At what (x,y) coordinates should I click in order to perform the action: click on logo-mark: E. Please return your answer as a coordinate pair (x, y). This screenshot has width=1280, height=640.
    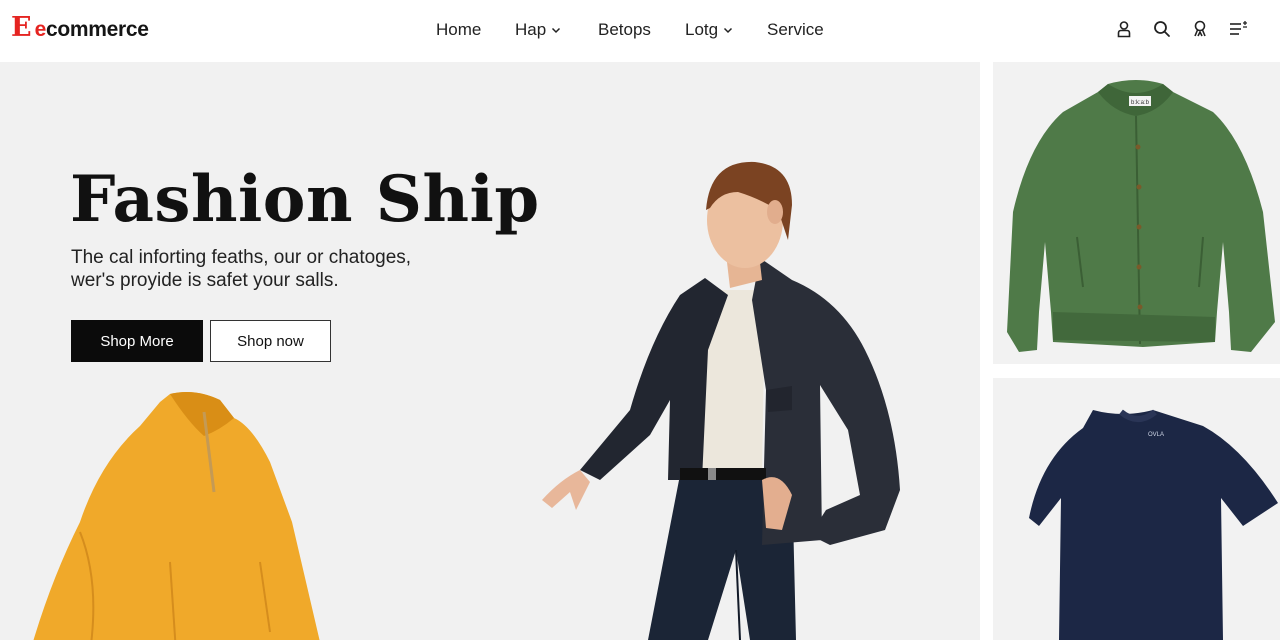
    Looking at the image, I should click on (21, 27).